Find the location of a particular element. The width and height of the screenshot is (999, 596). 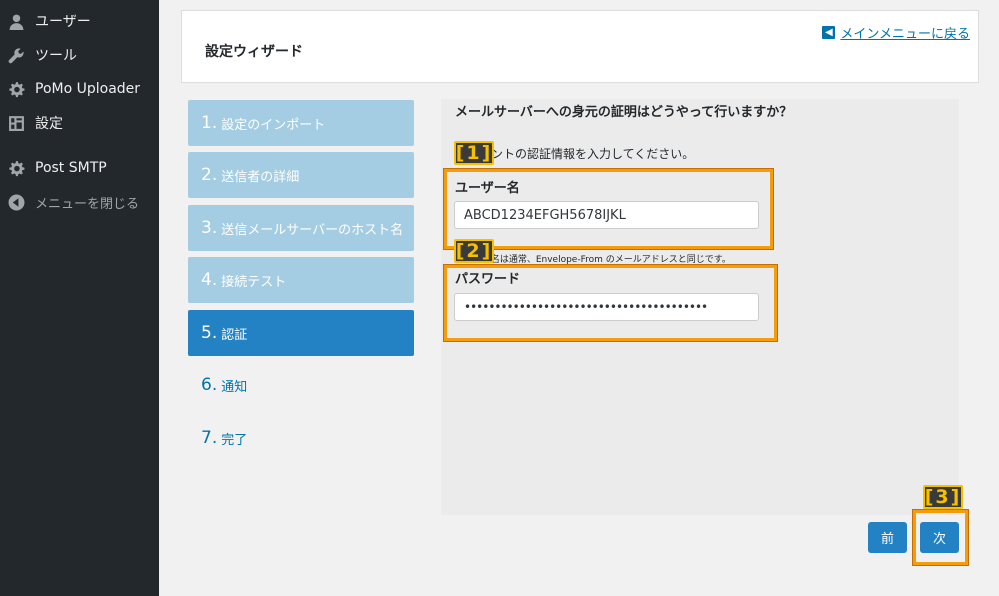

step-label: 通知 is located at coordinates (234, 387).